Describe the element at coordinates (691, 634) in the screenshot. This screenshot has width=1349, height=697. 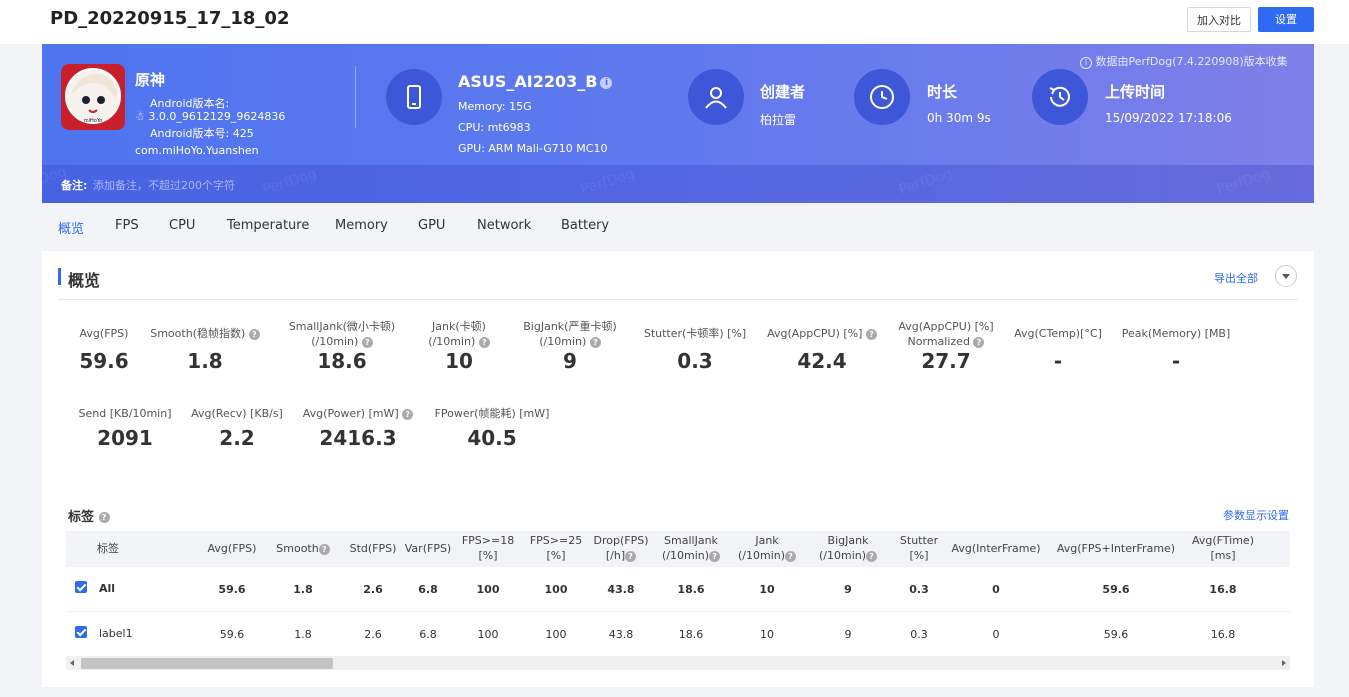
I see `table-cell: 18.6` at that location.